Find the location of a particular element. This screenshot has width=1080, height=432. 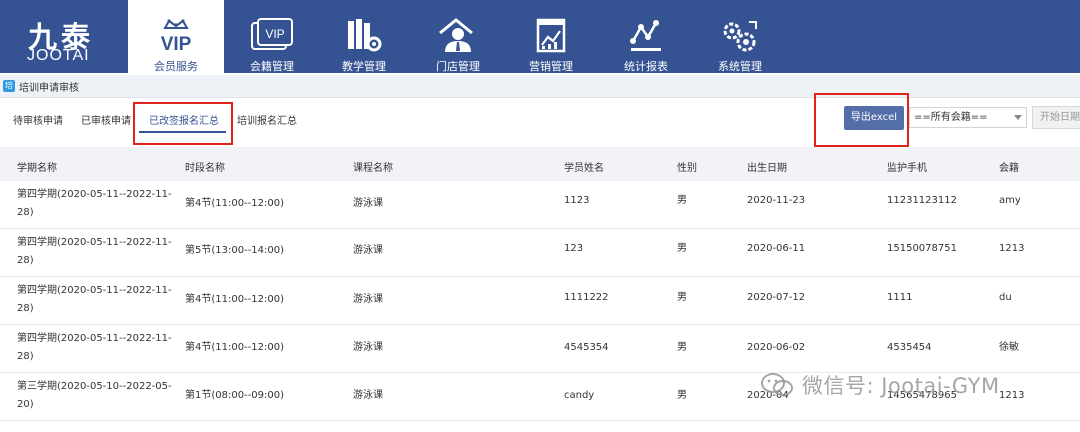

cell-student: 1123 is located at coordinates (577, 200).